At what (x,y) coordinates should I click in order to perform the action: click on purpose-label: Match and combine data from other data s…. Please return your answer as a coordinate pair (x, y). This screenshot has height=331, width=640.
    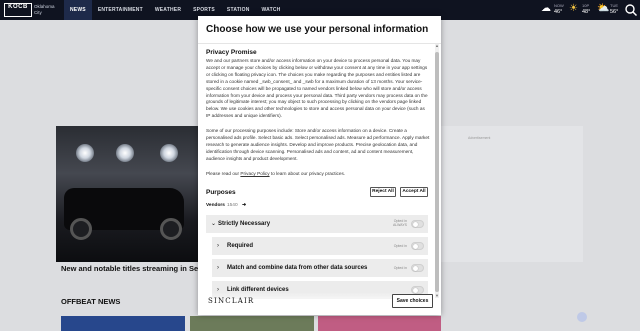
    Looking at the image, I should click on (297, 268).